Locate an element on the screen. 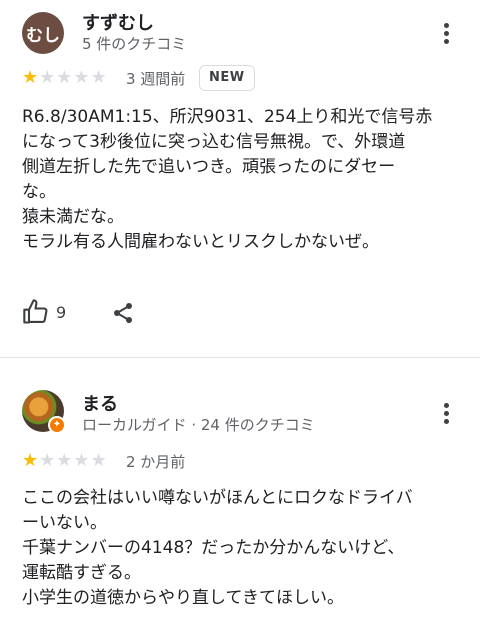  like-button: 9 is located at coordinates (44, 312).